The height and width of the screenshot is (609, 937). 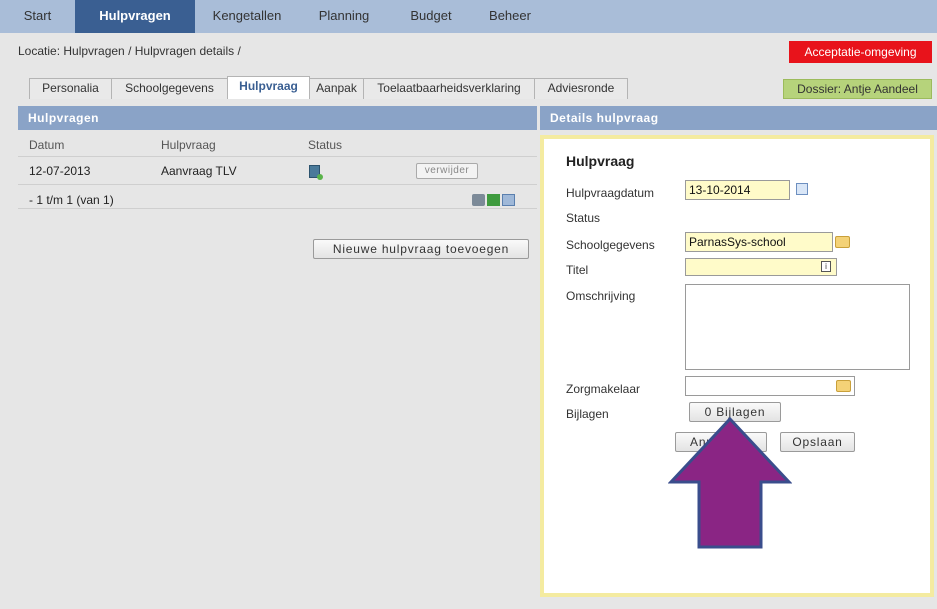 I want to click on nav-planning: Planning, so click(x=344, y=16).